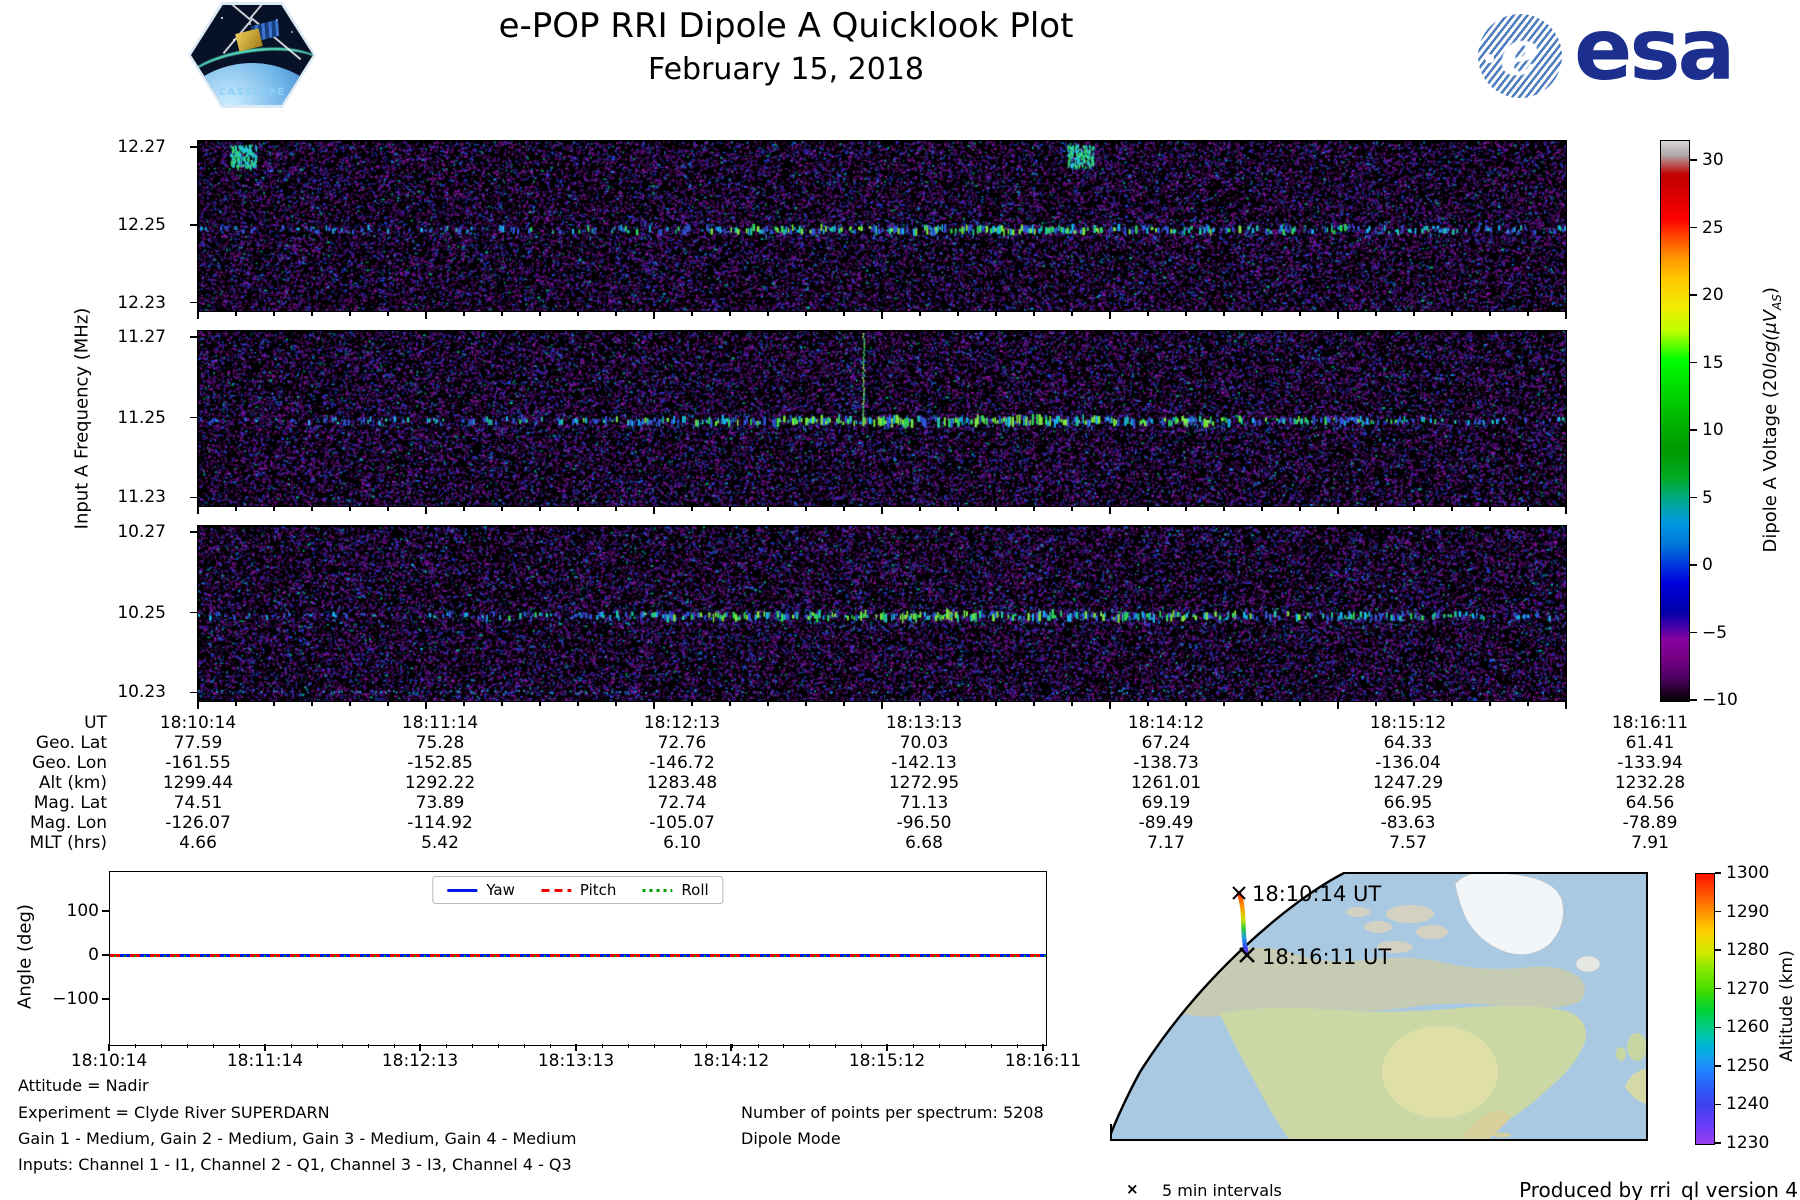 The image size is (1800, 1200). Describe the element at coordinates (1132, 1189) in the screenshot. I see `interval-marker-icon: ×` at that location.